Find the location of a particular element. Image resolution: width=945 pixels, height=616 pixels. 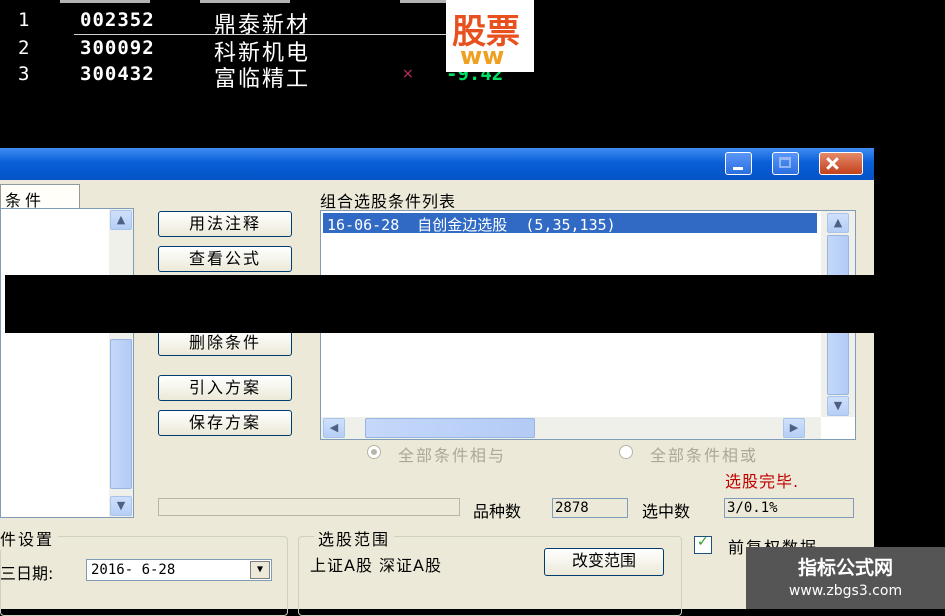

scroll-right-icon: ▶ is located at coordinates (794, 428).